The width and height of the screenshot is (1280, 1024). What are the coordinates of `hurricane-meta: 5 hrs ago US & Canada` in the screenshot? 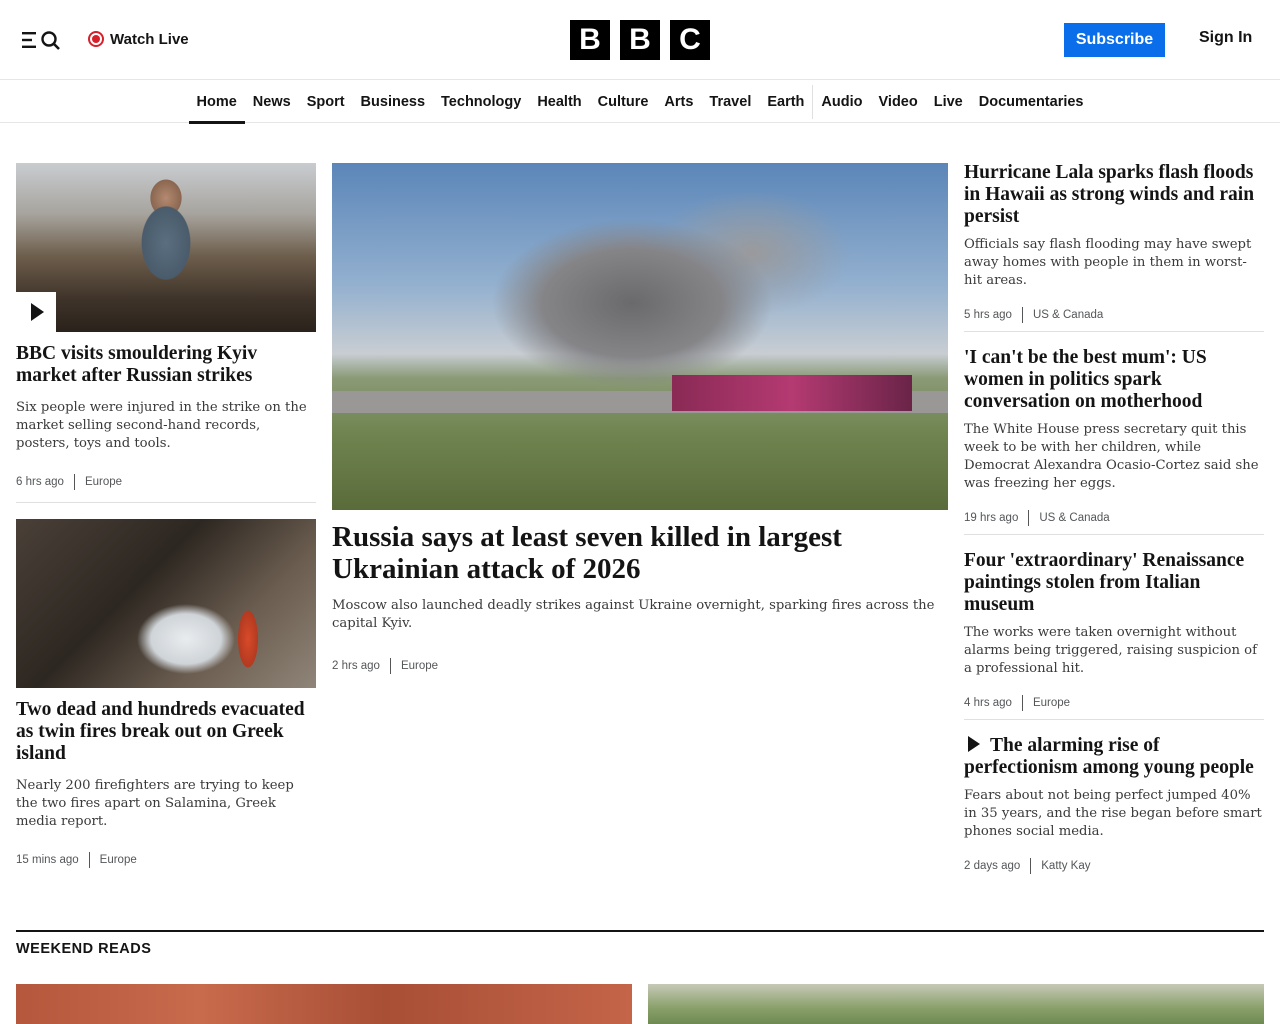 It's located at (1033, 315).